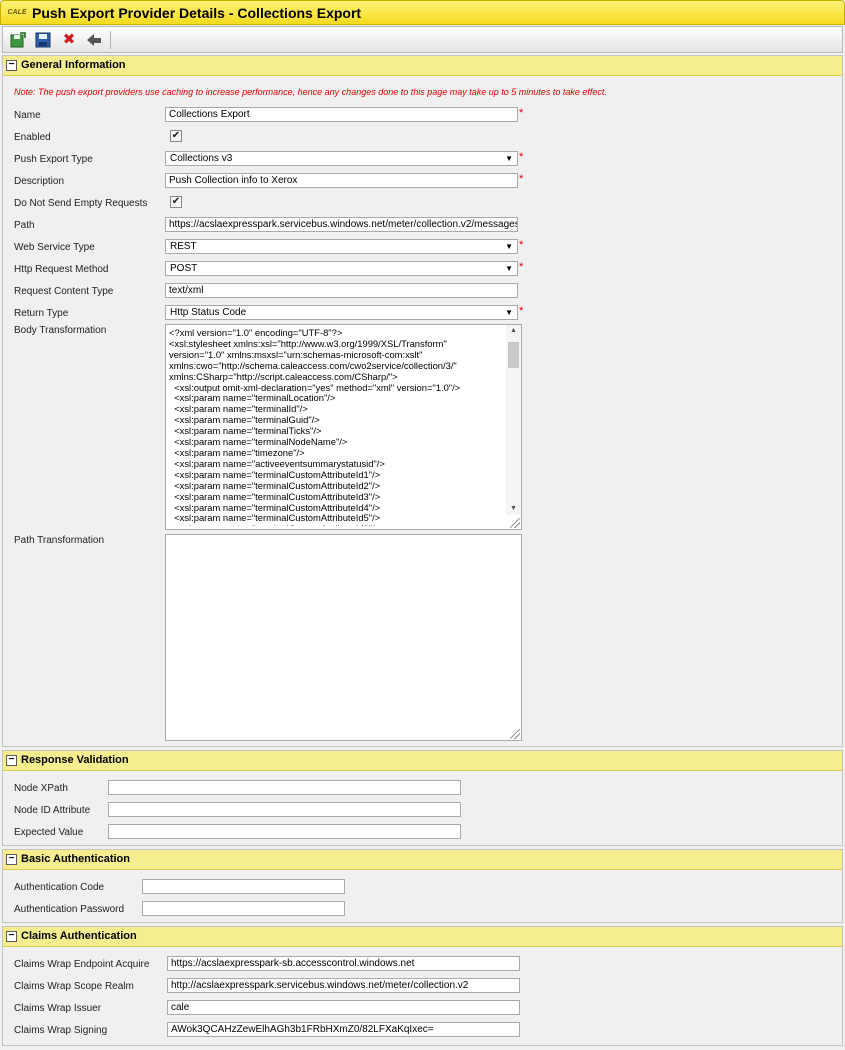  I want to click on enabled-label: Enabled, so click(32, 137).